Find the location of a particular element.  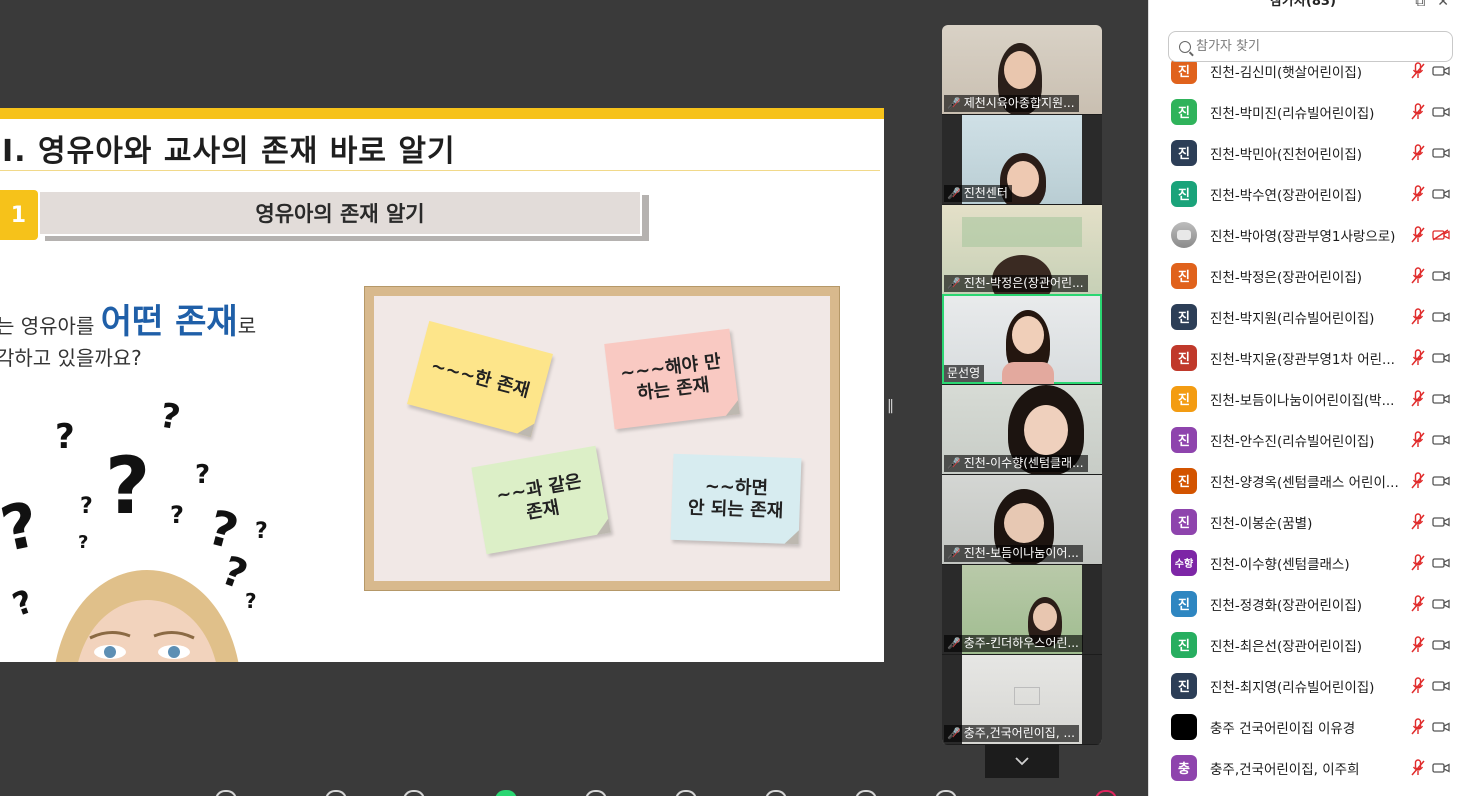

avatar: 수향 is located at coordinates (1184, 562).